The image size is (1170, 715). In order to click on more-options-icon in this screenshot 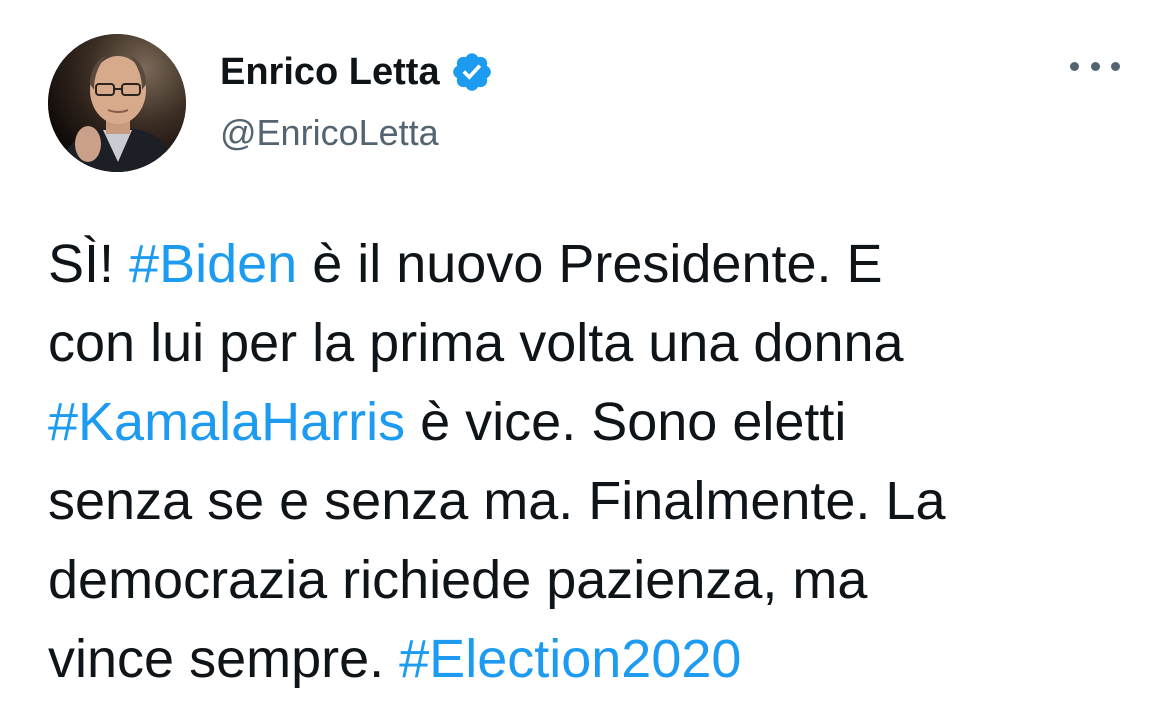, I will do `click(1095, 66)`.